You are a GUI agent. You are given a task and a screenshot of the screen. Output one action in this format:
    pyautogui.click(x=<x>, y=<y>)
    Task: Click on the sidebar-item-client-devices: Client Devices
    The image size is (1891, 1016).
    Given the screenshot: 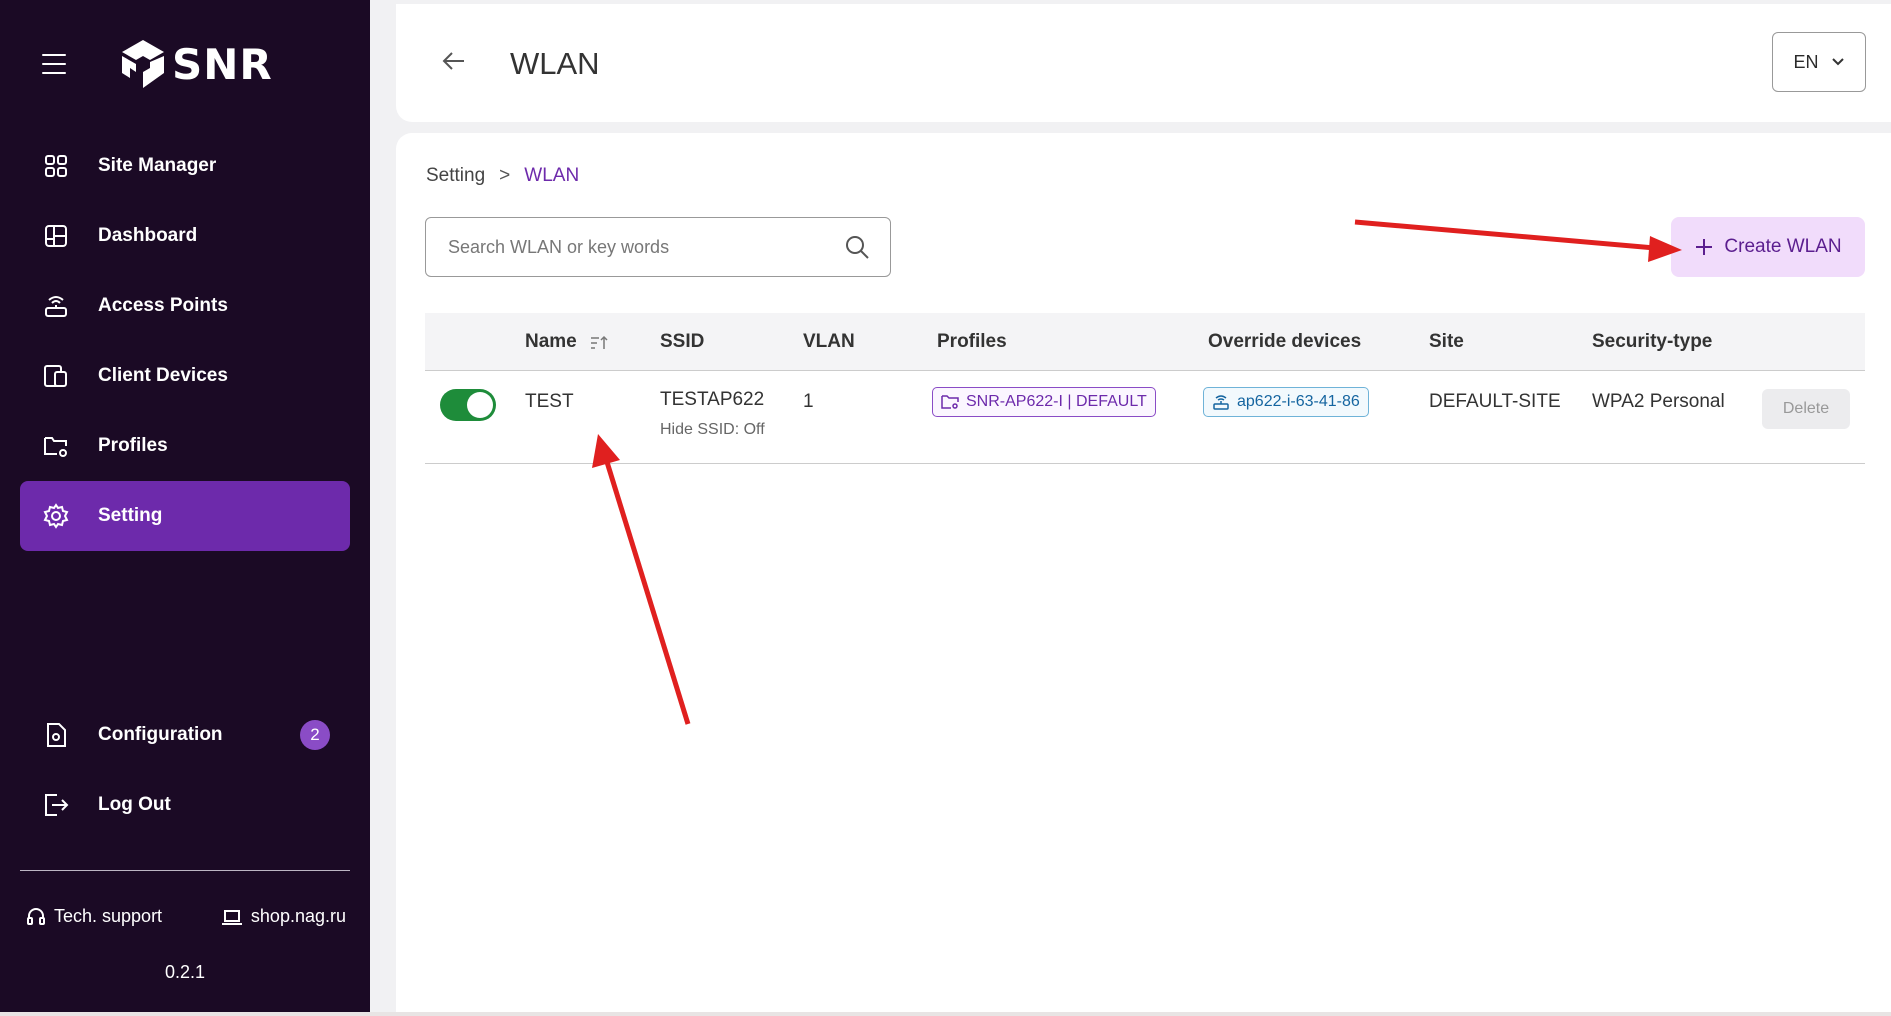 What is the action you would take?
    pyautogui.click(x=185, y=376)
    